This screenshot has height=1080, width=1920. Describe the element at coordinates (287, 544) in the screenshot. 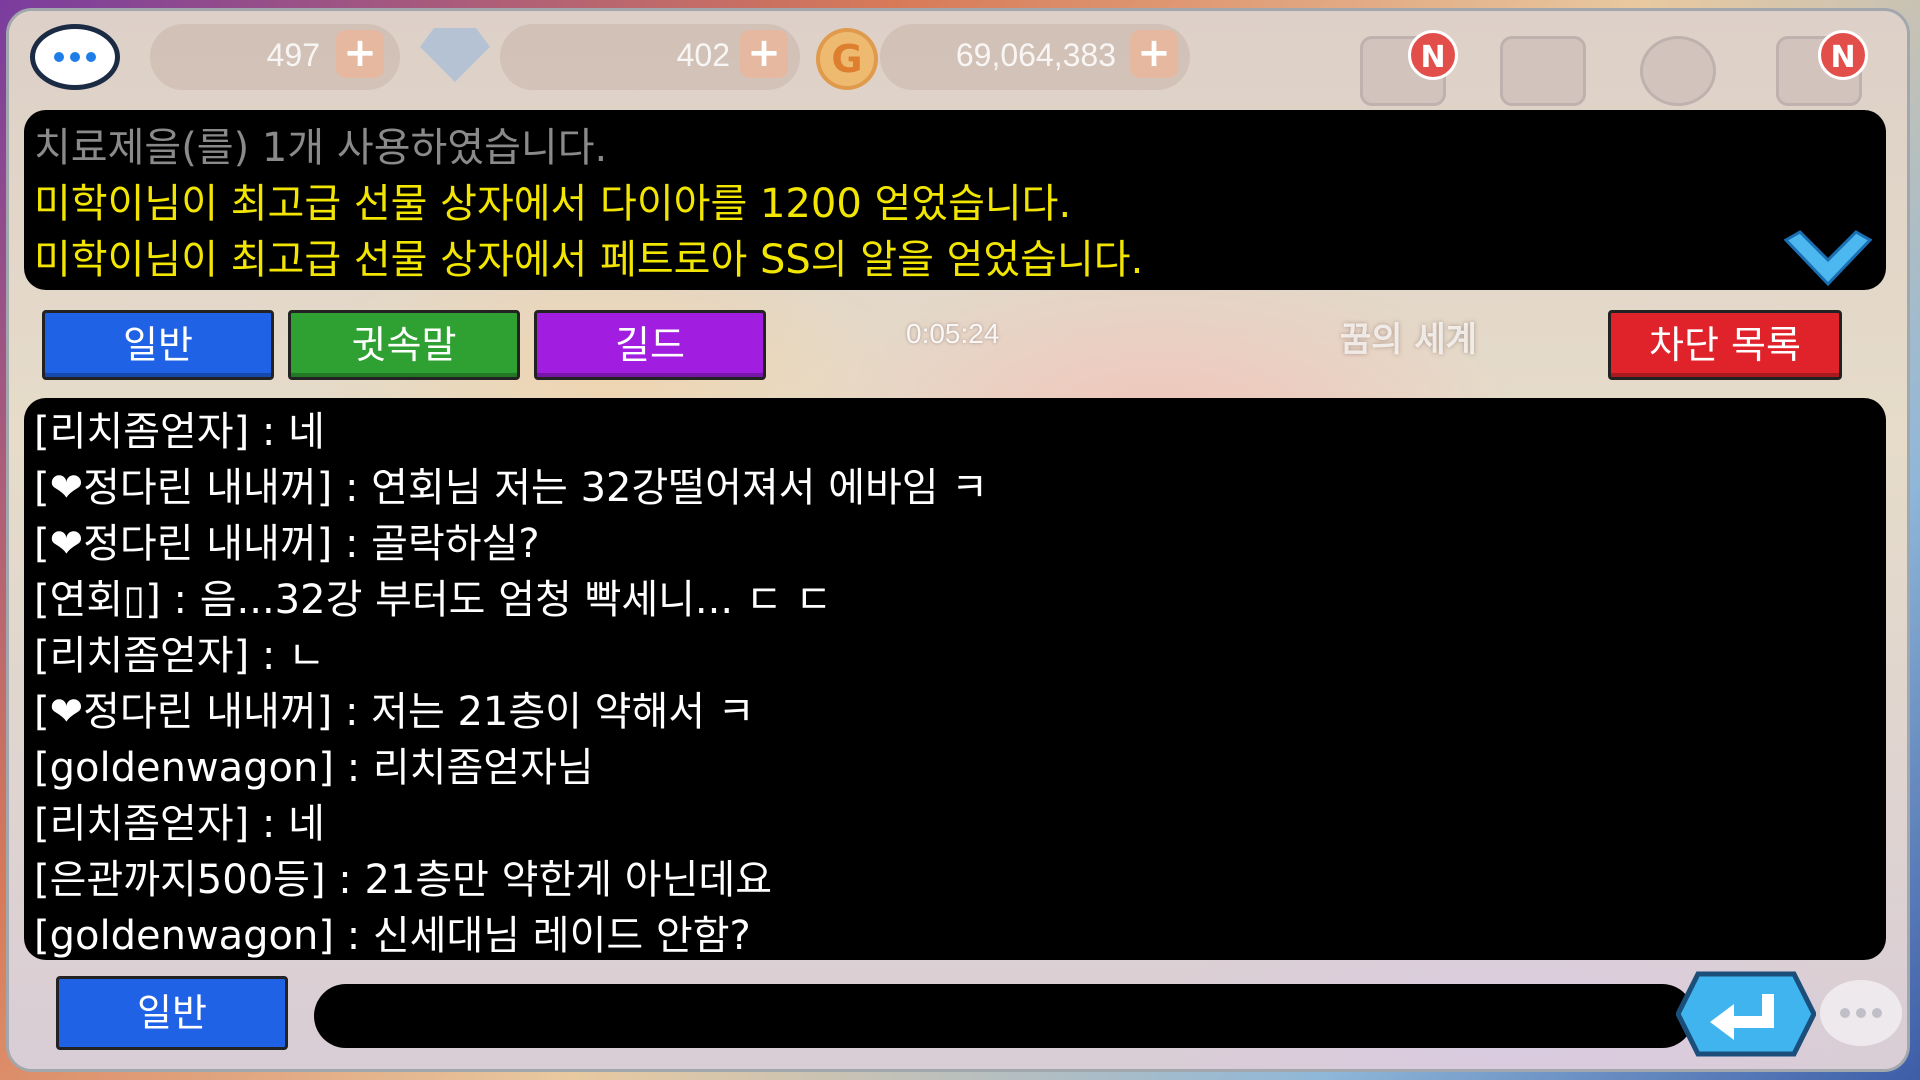

I see `chat-message: [❤정다린 내내꺼] : 골락하실?` at that location.